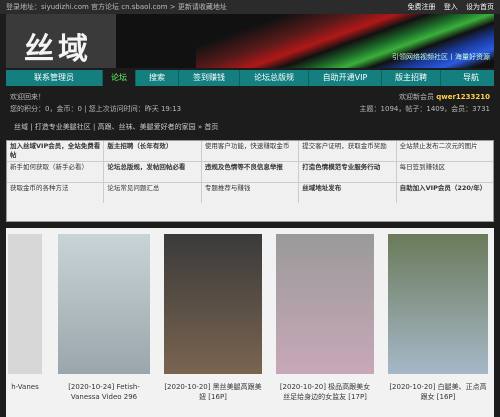 This screenshot has width=500, height=417. I want to click on new-member: 欢迎新会员 qwer1233210, so click(444, 97).